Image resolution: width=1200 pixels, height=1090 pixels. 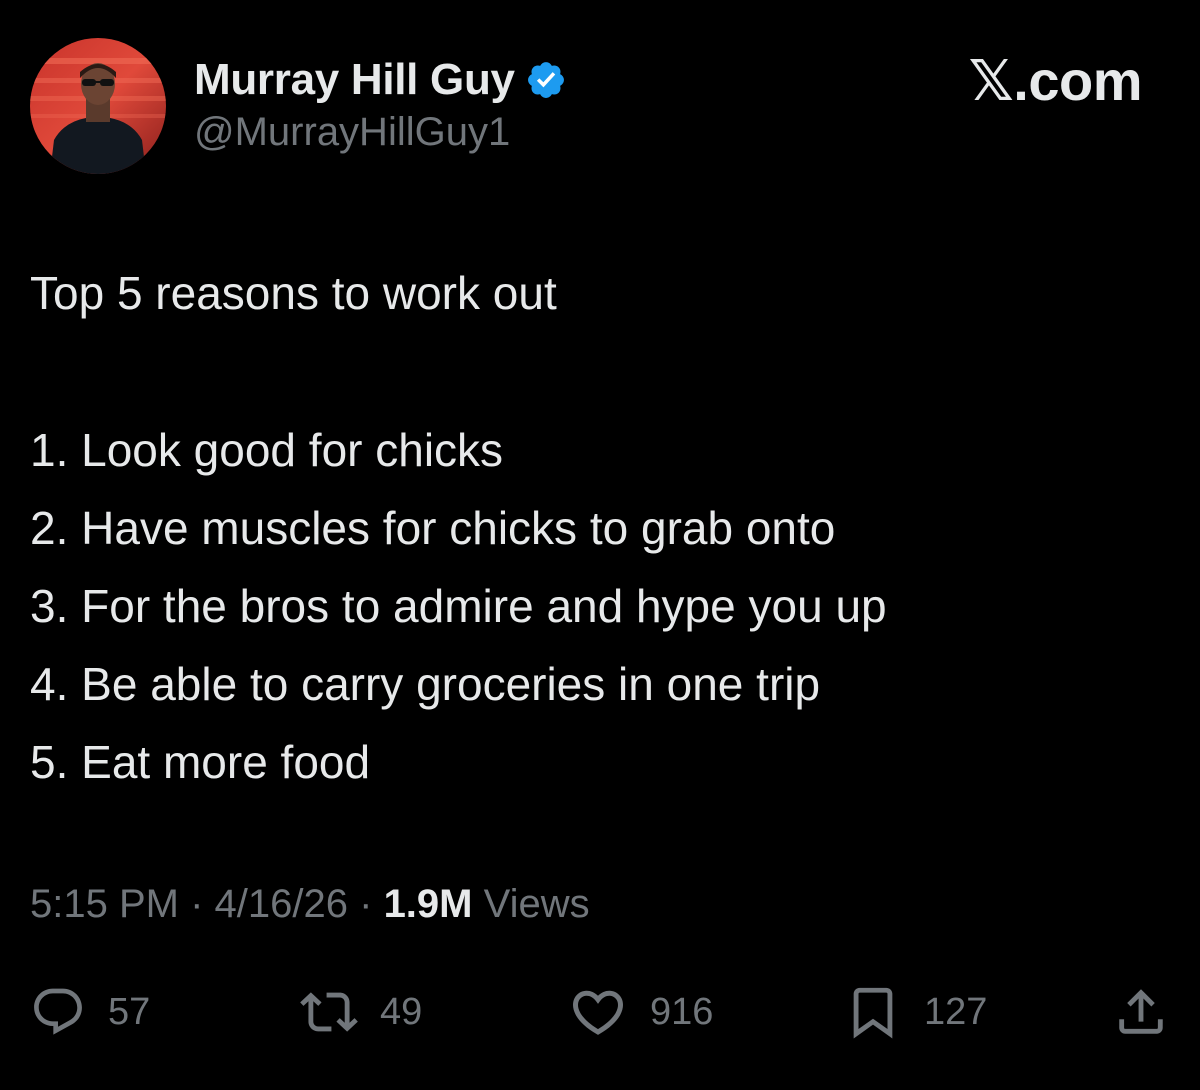 What do you see at coordinates (433, 528) in the screenshot?
I see `tweet-list-item: 2. Have muscles for chicks to grab onto` at bounding box center [433, 528].